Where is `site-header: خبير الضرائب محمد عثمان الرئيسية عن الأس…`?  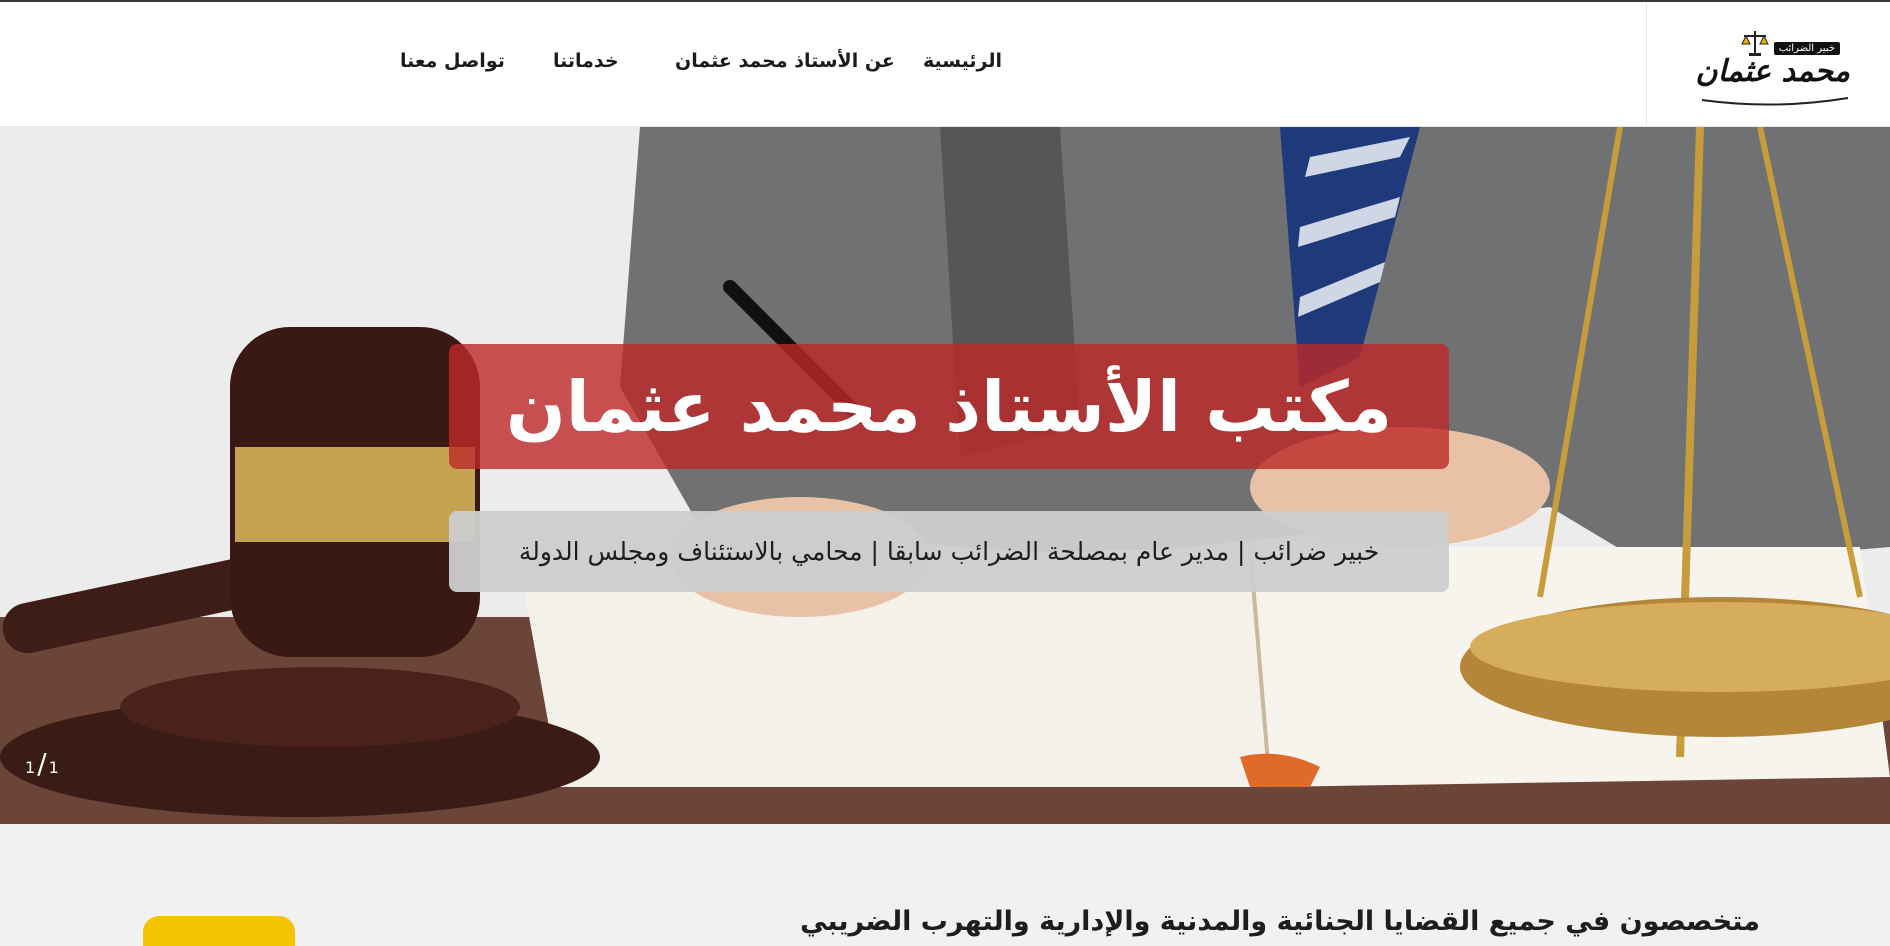 site-header: خبير الضرائب محمد عثمان الرئيسية عن الأس… is located at coordinates (945, 63).